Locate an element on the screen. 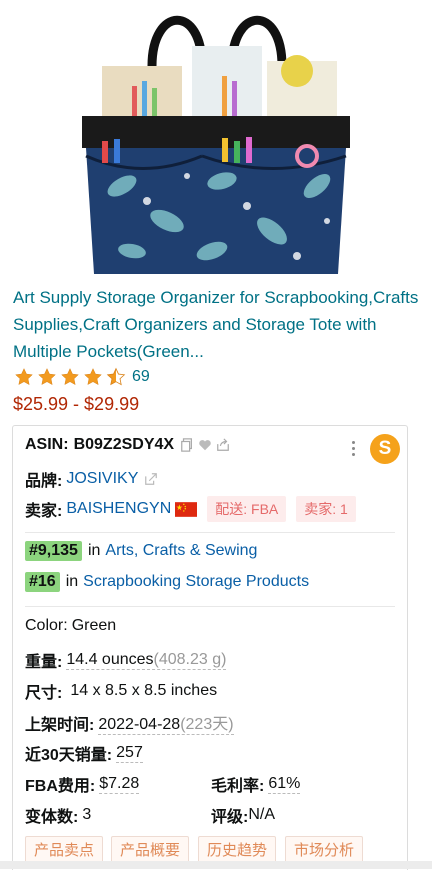 This screenshot has height=870, width=432. color-row: Color: Green is located at coordinates (70, 626).